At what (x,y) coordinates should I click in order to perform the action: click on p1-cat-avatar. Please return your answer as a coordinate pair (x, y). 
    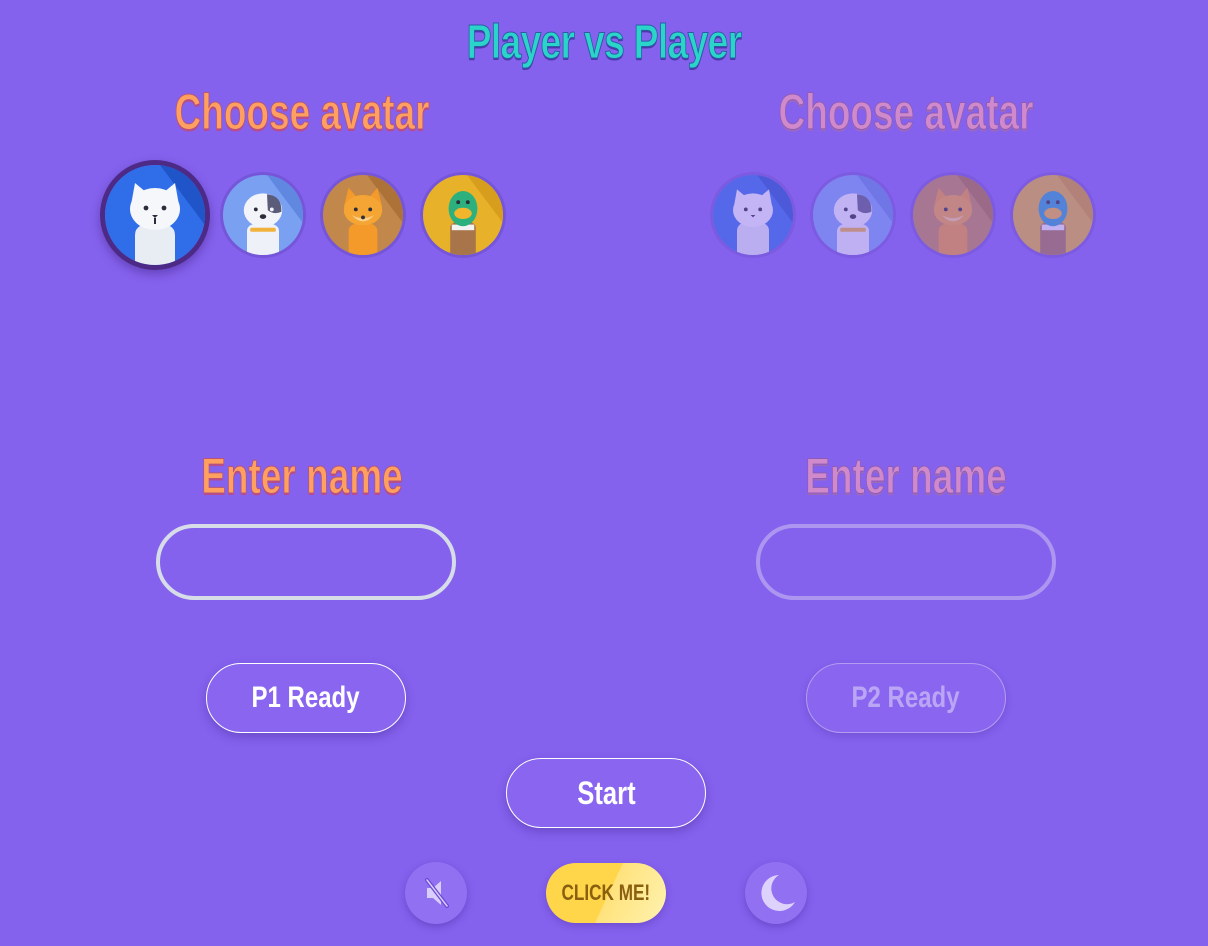
    Looking at the image, I should click on (155, 215).